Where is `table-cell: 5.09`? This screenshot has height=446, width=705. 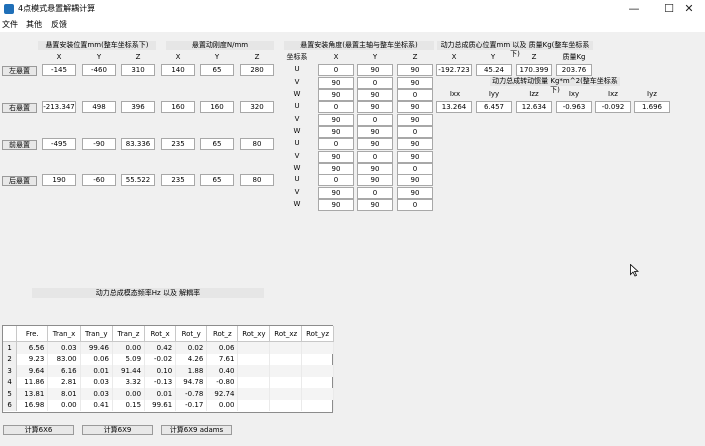 table-cell: 5.09 is located at coordinates (129, 359).